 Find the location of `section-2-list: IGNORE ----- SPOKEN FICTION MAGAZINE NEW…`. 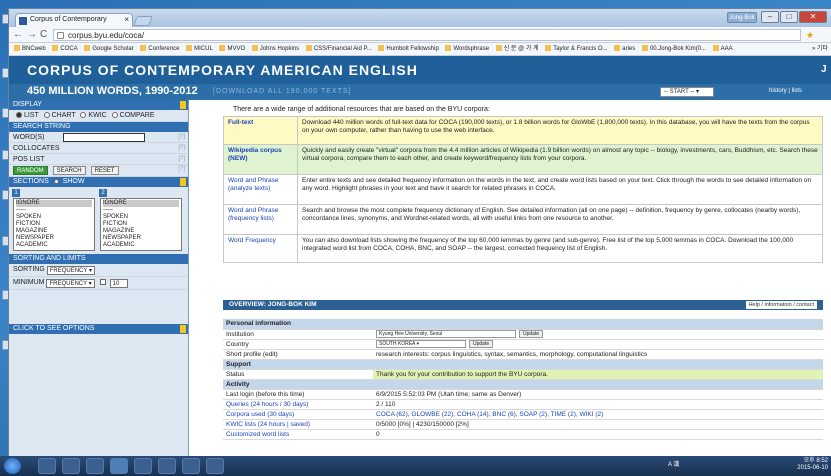

section-2-list: IGNORE ----- SPOKEN FICTION MAGAZINE NEW… is located at coordinates (141, 224).